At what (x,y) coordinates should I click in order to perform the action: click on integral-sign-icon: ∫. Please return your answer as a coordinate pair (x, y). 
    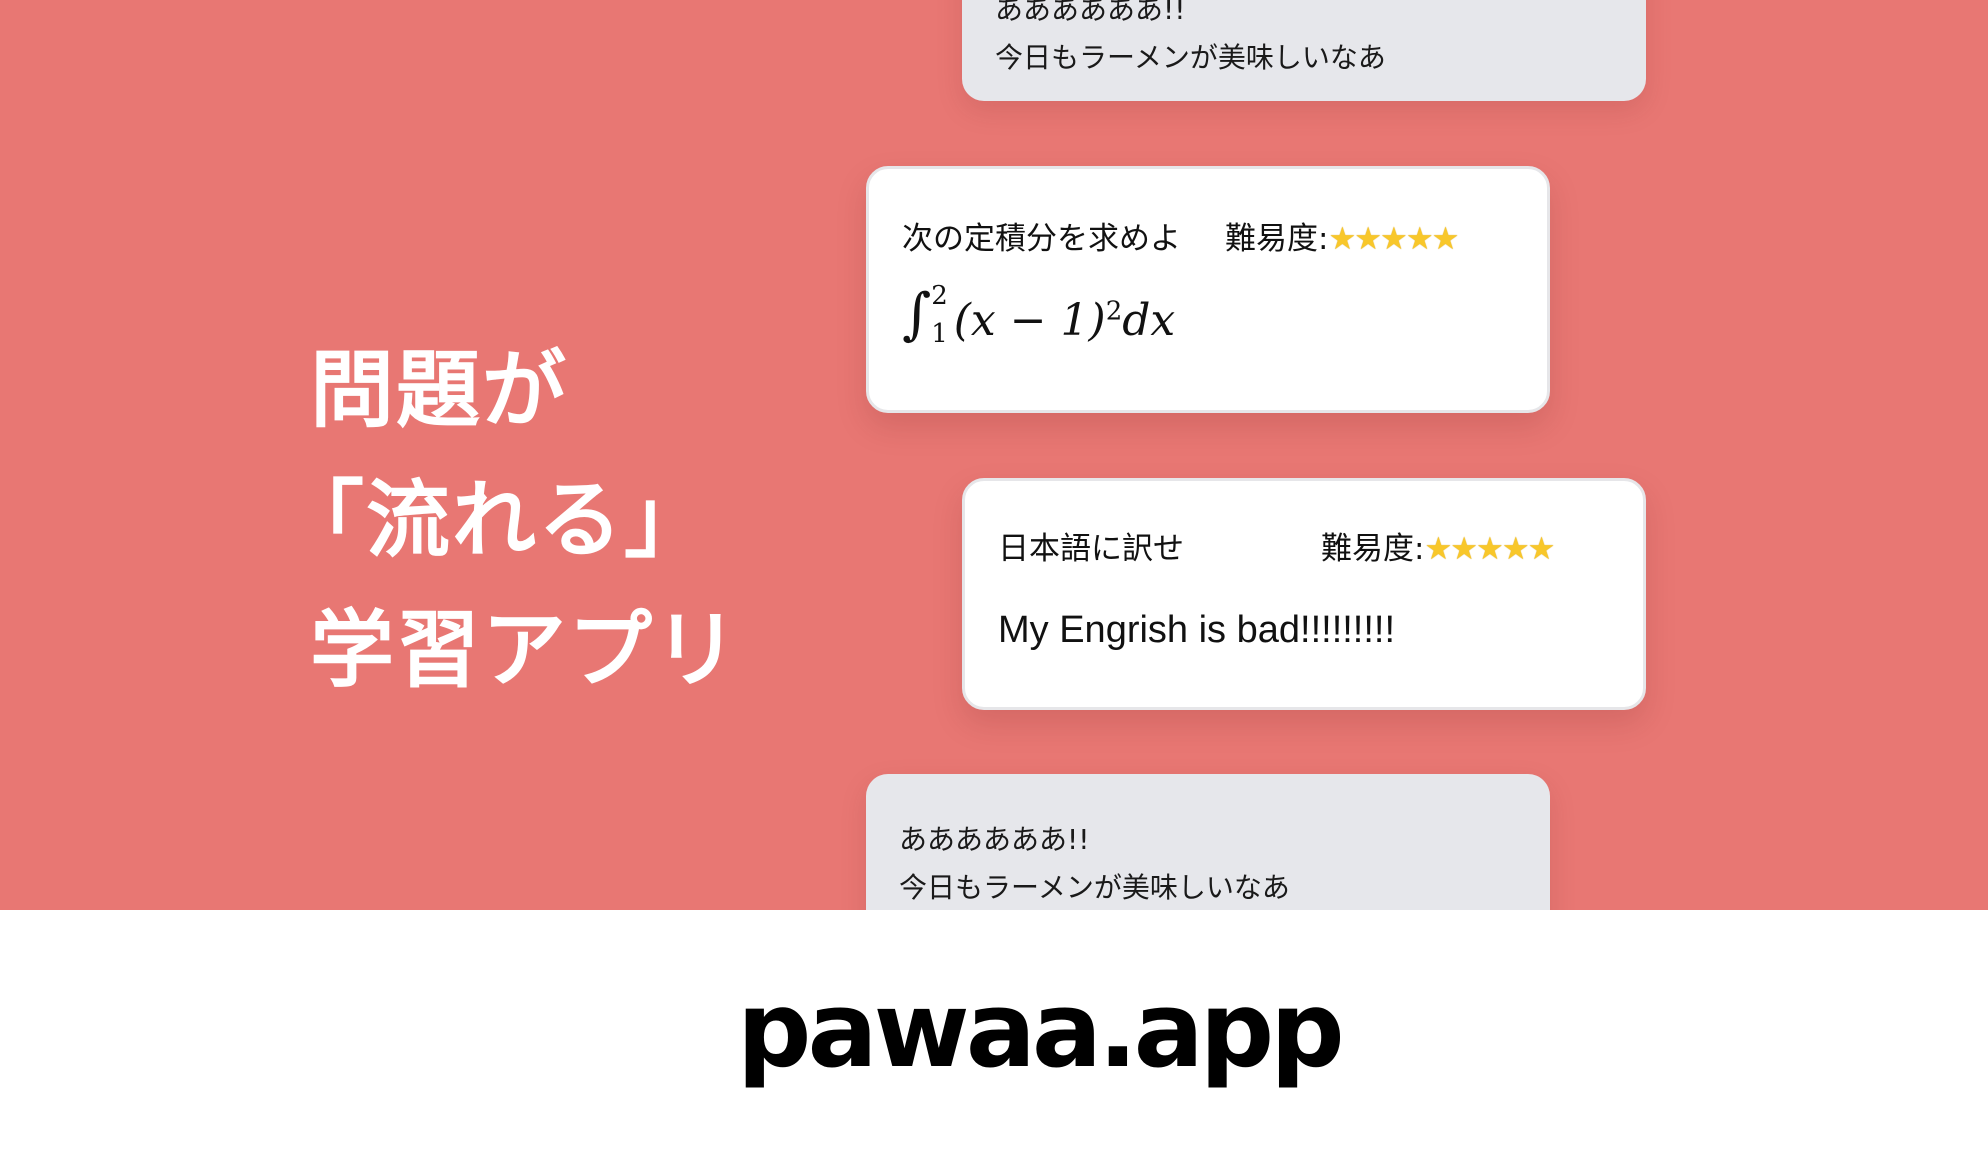
    Looking at the image, I should click on (917, 314).